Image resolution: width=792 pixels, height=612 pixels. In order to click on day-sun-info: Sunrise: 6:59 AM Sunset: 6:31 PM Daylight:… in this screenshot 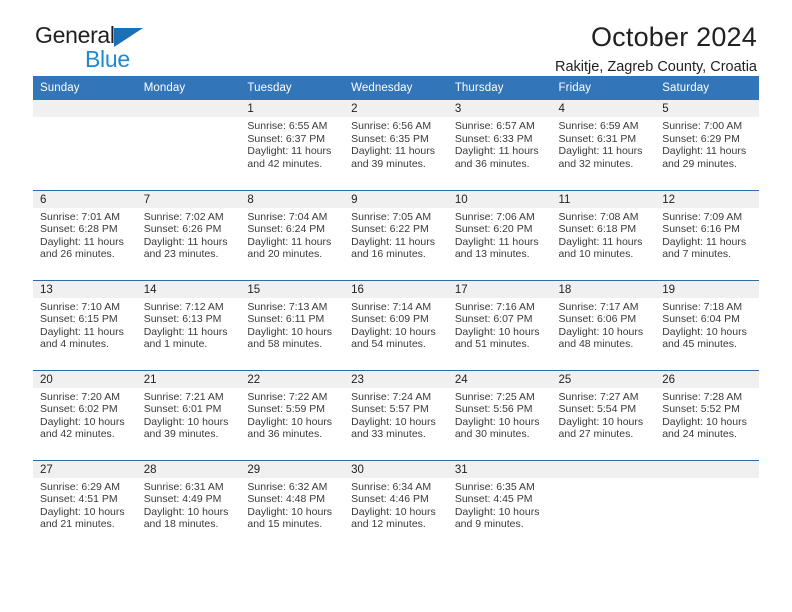, I will do `click(604, 143)`.